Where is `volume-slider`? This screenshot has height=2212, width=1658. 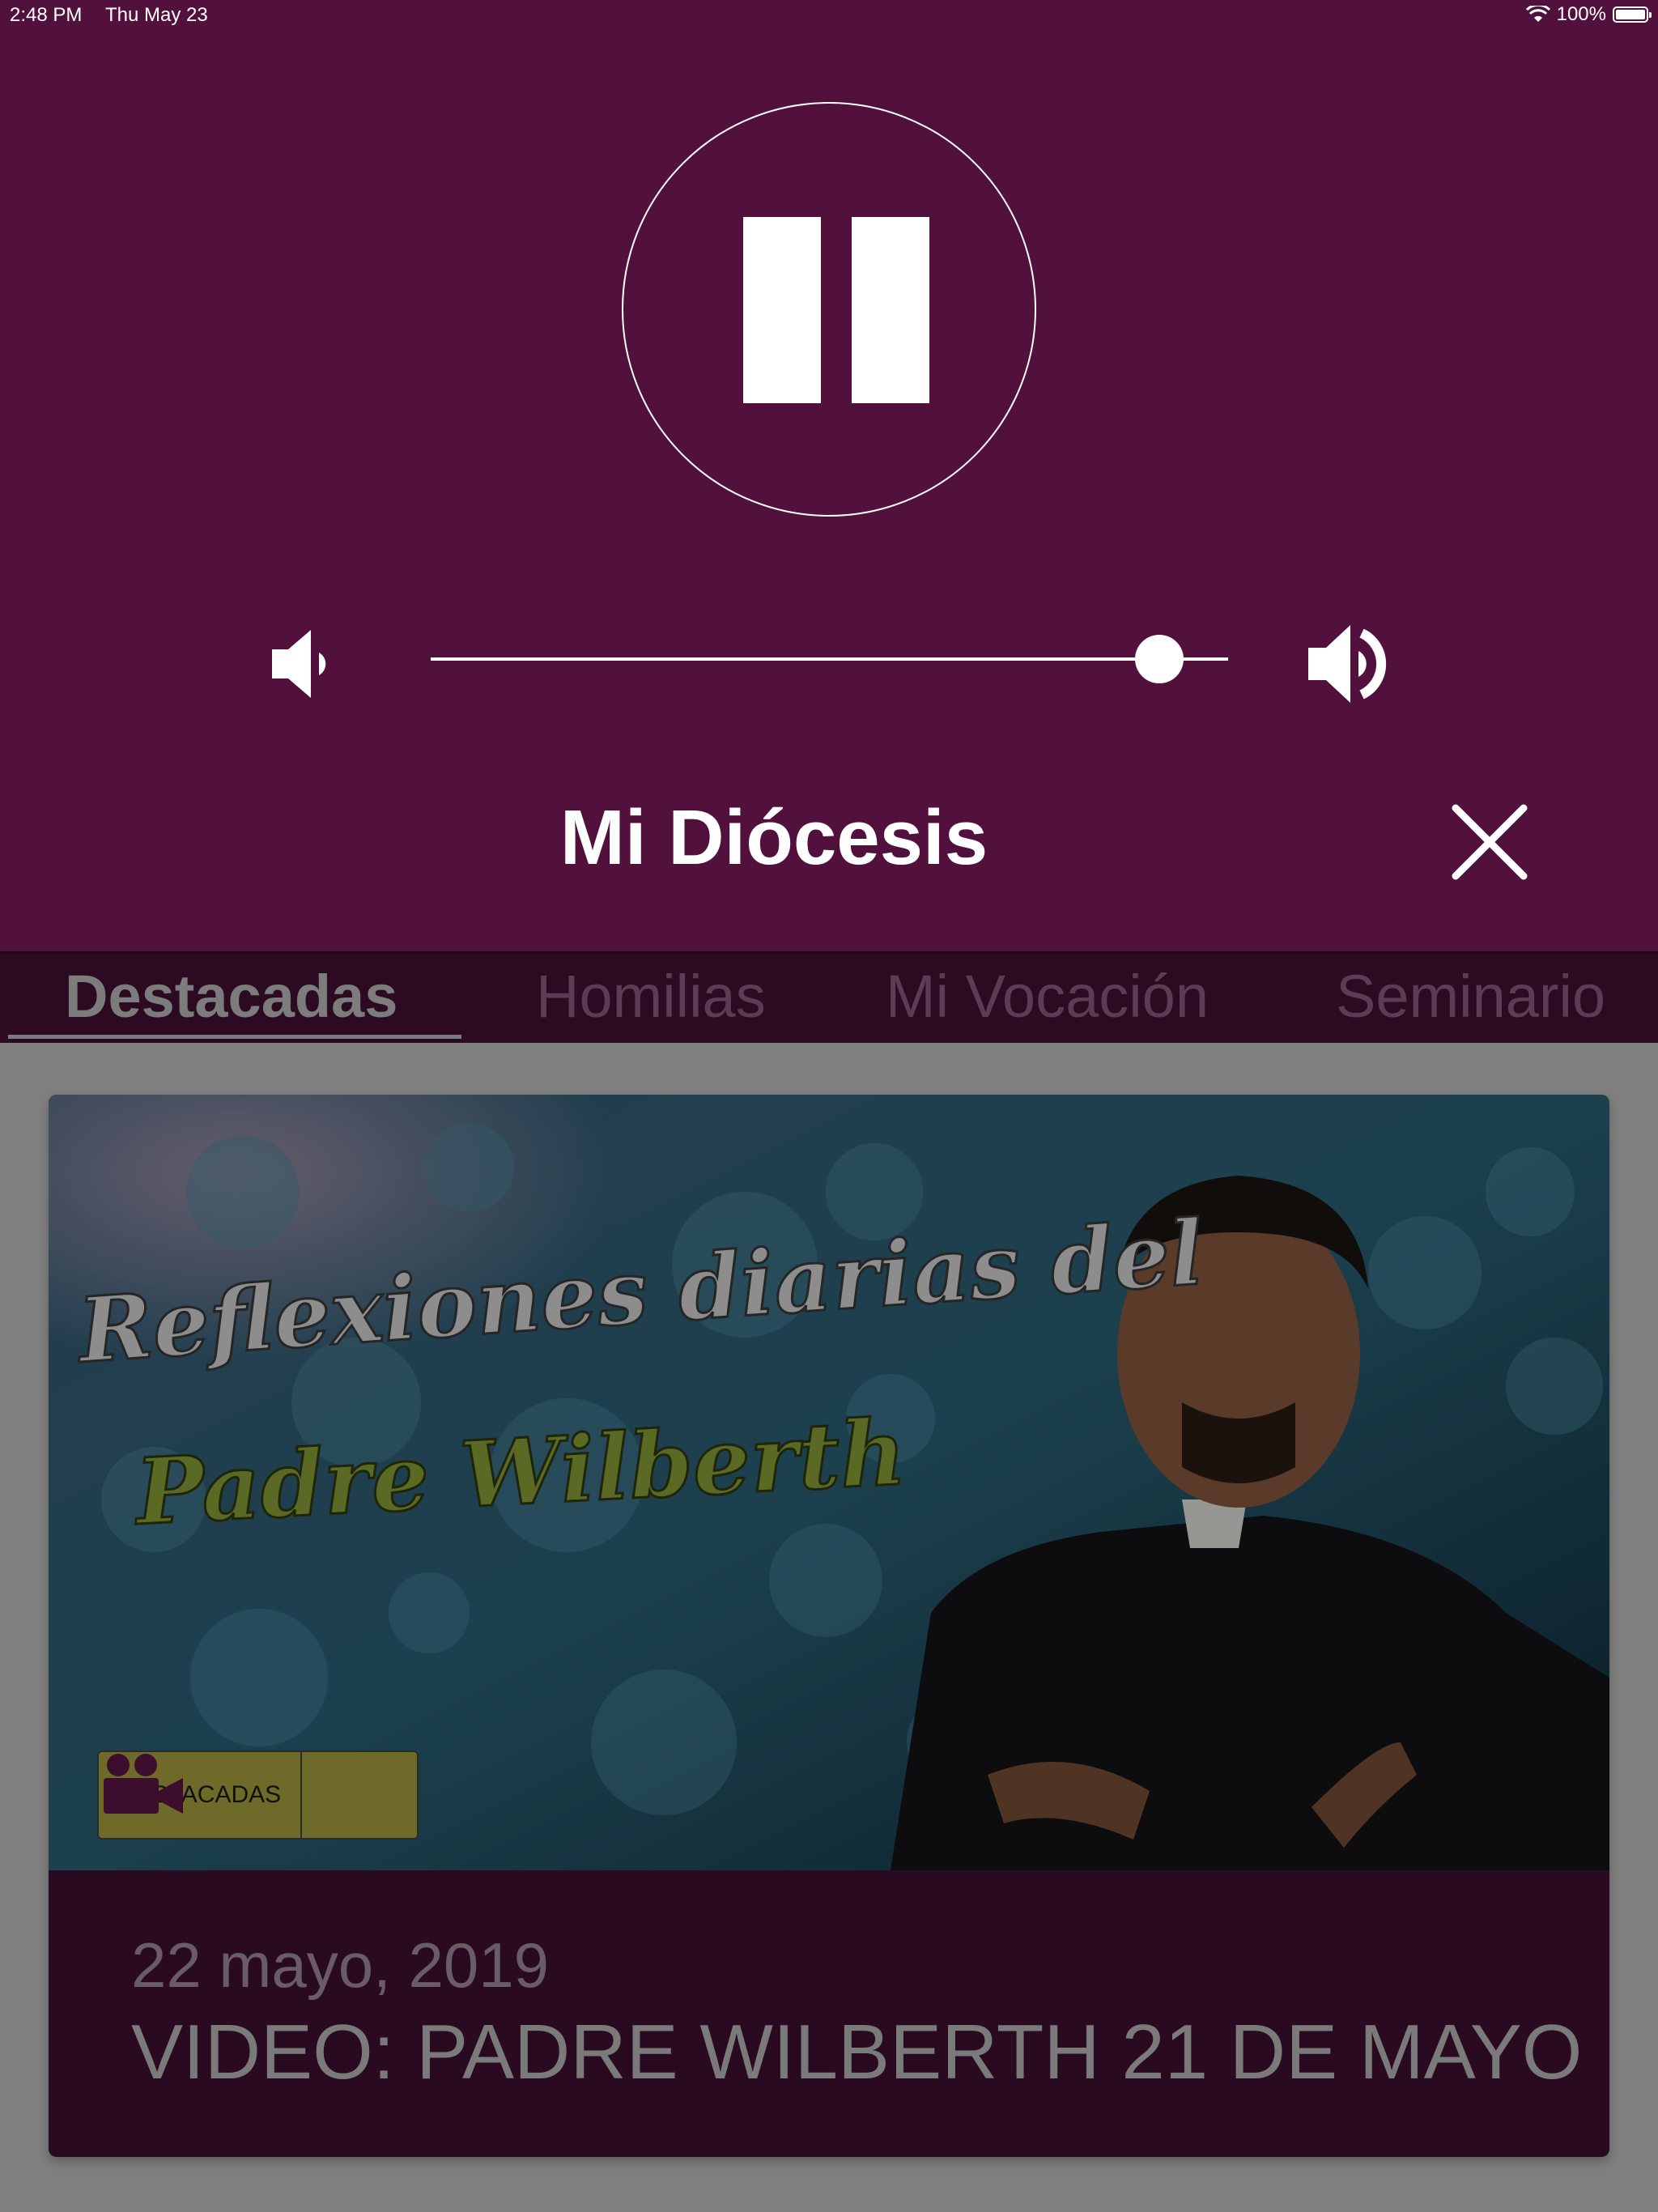
volume-slider is located at coordinates (829, 659).